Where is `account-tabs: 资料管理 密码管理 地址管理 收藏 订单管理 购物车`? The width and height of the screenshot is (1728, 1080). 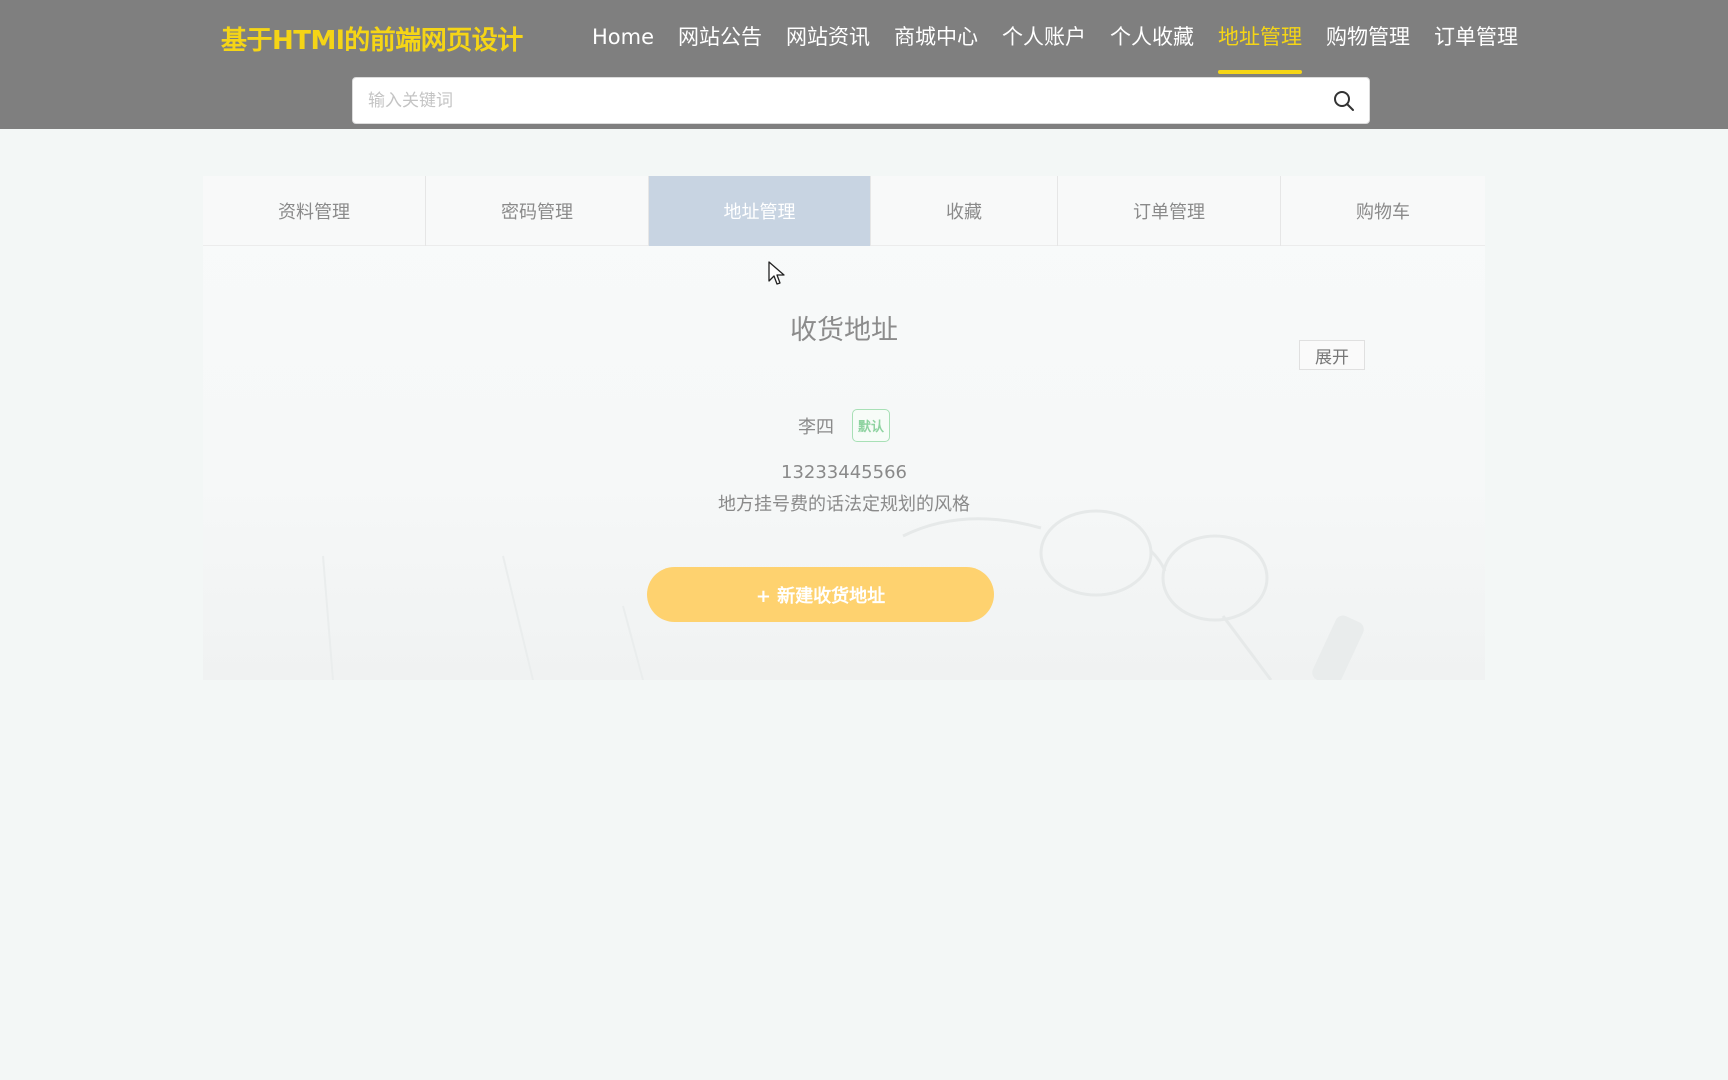 account-tabs: 资料管理 密码管理 地址管理 收藏 订单管理 购物车 is located at coordinates (844, 211).